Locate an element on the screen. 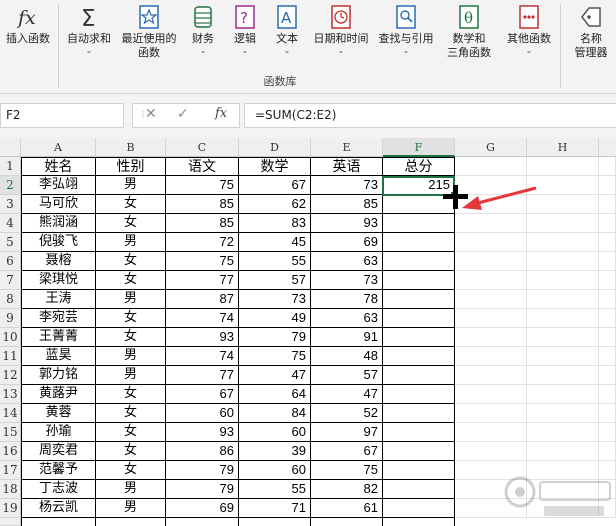 This screenshot has height=526, width=616. name-cell: 倪骏飞 is located at coordinates (58, 242).